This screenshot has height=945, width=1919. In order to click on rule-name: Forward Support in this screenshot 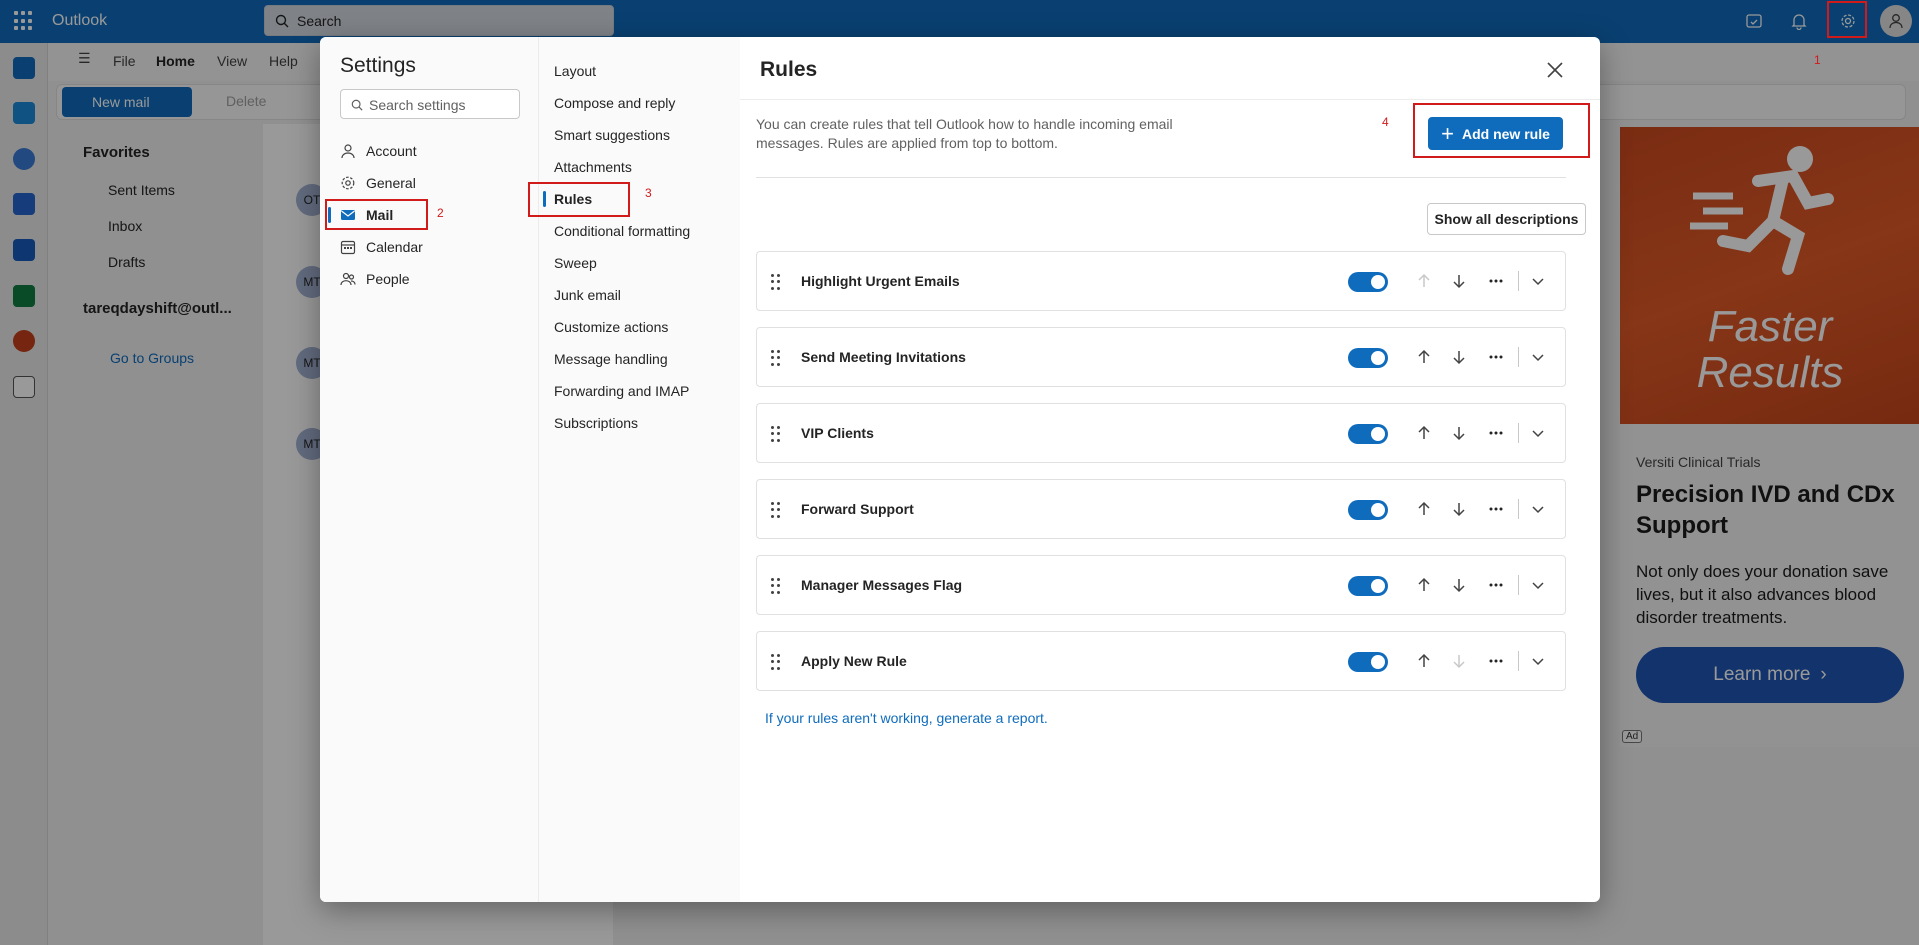, I will do `click(857, 509)`.